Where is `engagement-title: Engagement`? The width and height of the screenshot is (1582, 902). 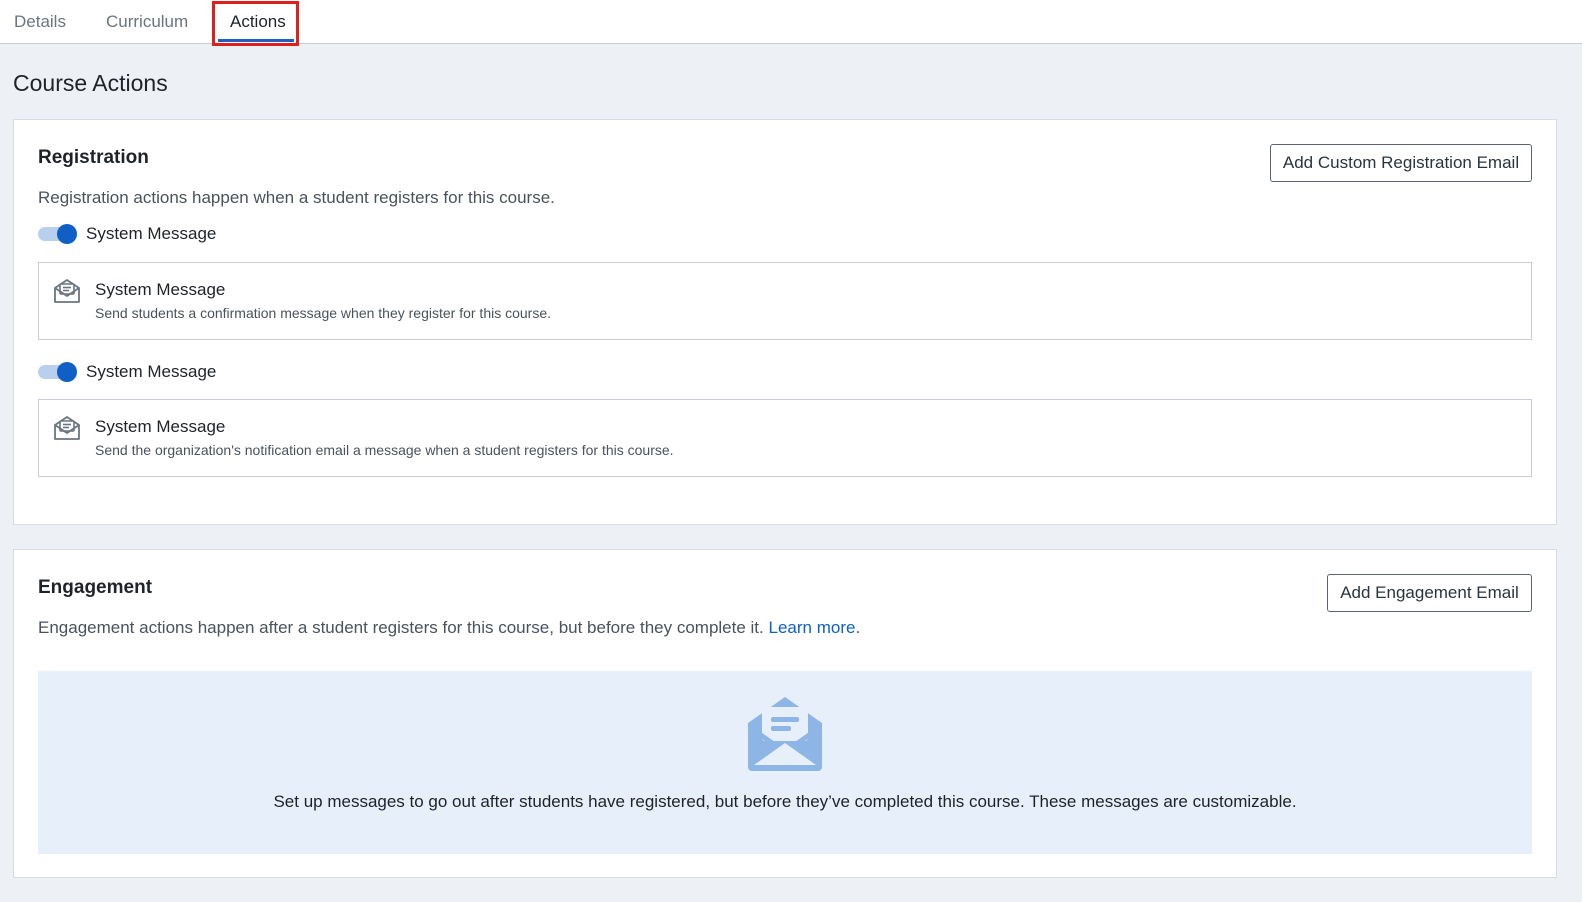 engagement-title: Engagement is located at coordinates (95, 587).